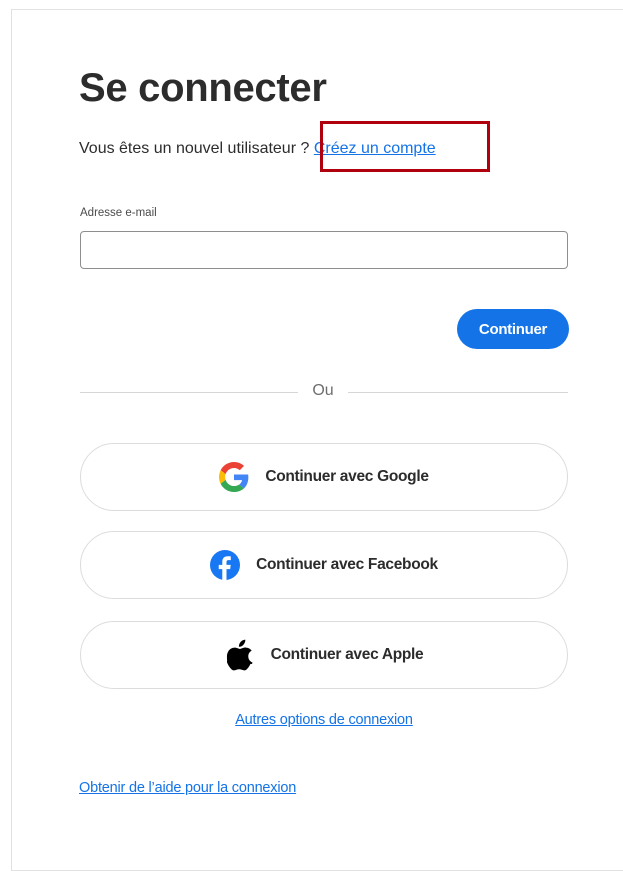 The image size is (623, 871). Describe the element at coordinates (347, 564) in the screenshot. I see `facebook-button-label: Continuer avec Facebook` at that location.